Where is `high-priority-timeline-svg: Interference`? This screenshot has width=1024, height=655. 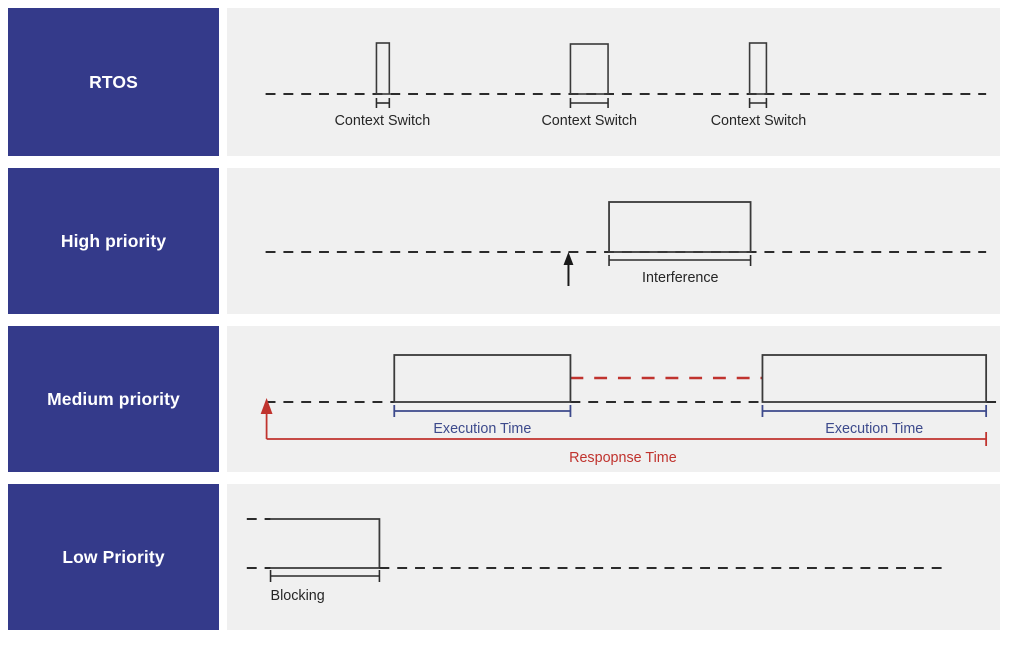
high-priority-timeline-svg: Interference is located at coordinates (626, 243).